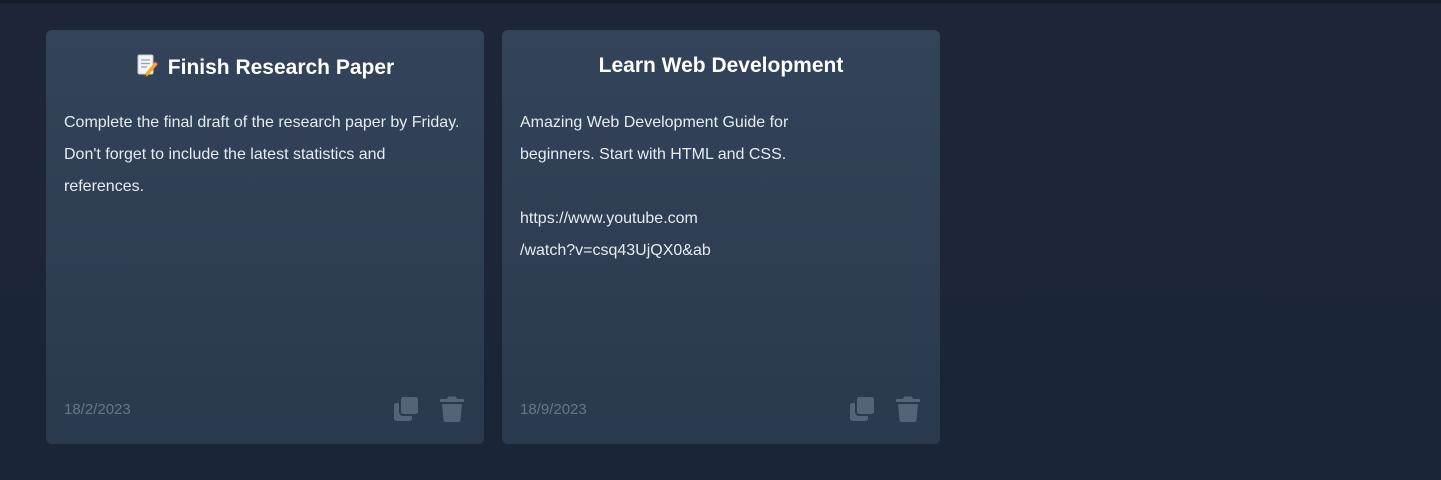 This screenshot has width=1441, height=480. Describe the element at coordinates (721, 409) in the screenshot. I see `note-footer: 18/9/2023` at that location.